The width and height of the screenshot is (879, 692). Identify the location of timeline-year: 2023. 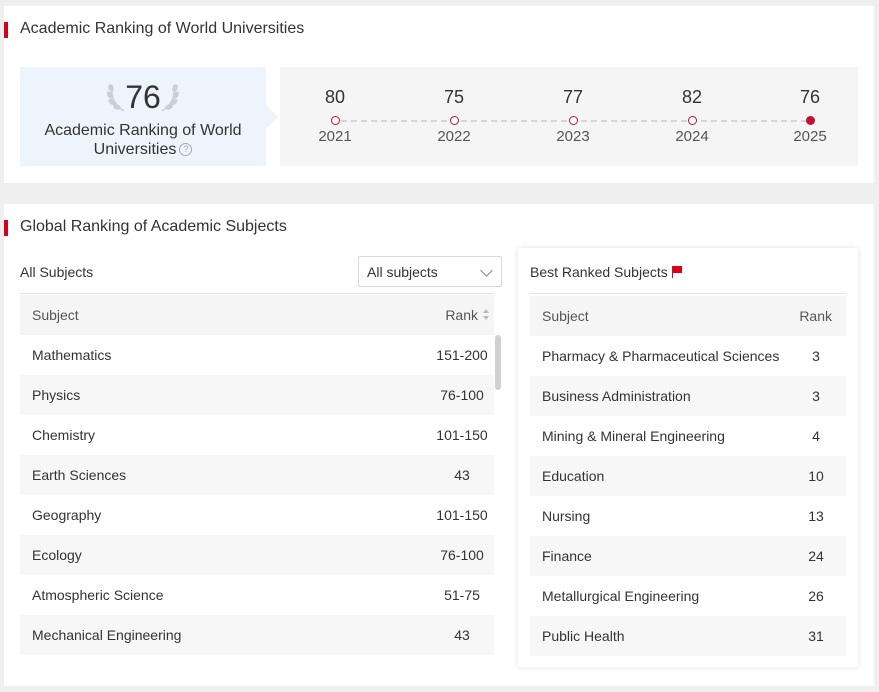
(573, 136).